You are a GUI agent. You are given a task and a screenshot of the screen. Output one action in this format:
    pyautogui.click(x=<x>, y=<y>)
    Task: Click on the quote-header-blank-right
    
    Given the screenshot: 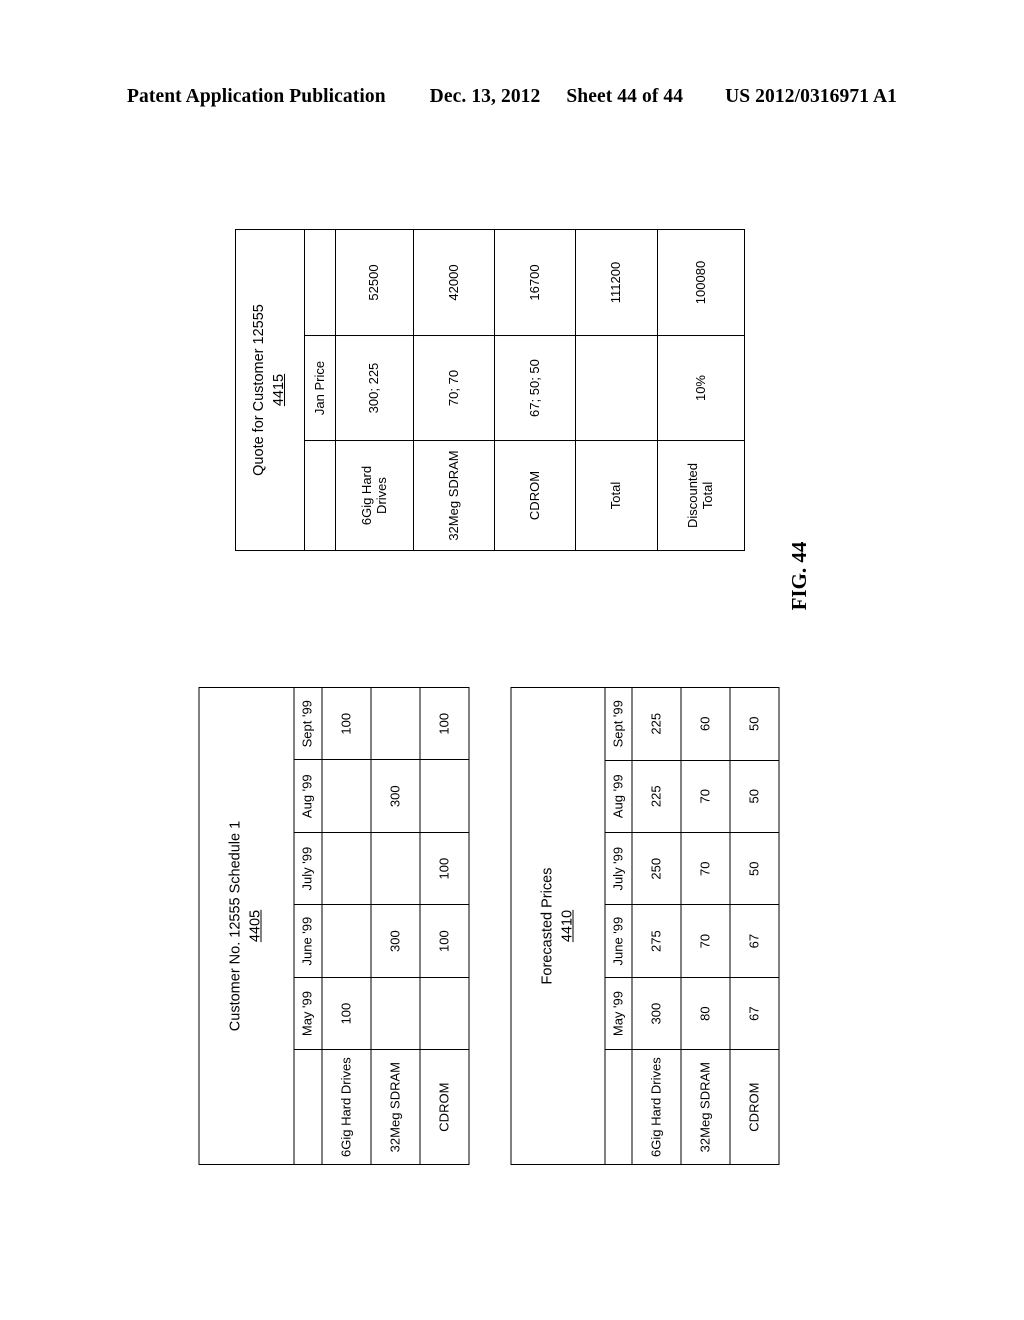 What is the action you would take?
    pyautogui.click(x=319, y=282)
    